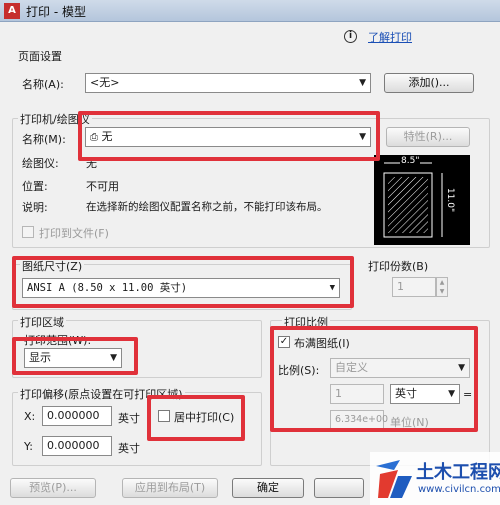 The image size is (500, 505). What do you see at coordinates (390, 37) in the screenshot?
I see `learn-print-link: 了解打印` at bounding box center [390, 37].